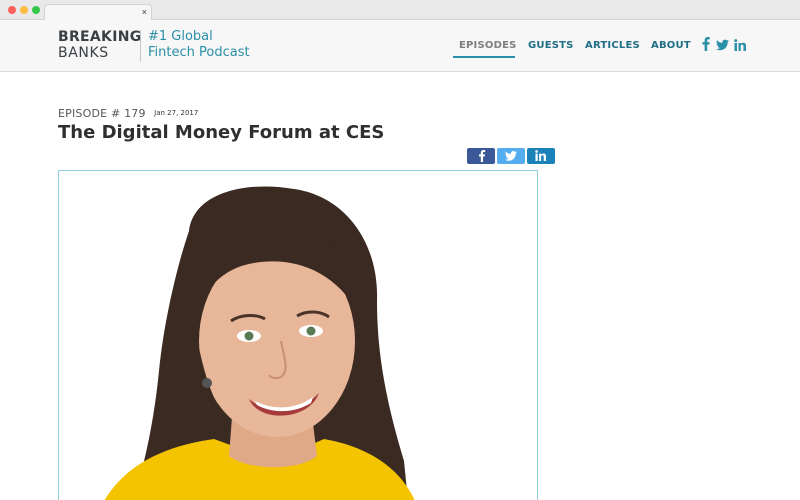  What do you see at coordinates (400, 10) in the screenshot?
I see `browser-chrome: ×` at bounding box center [400, 10].